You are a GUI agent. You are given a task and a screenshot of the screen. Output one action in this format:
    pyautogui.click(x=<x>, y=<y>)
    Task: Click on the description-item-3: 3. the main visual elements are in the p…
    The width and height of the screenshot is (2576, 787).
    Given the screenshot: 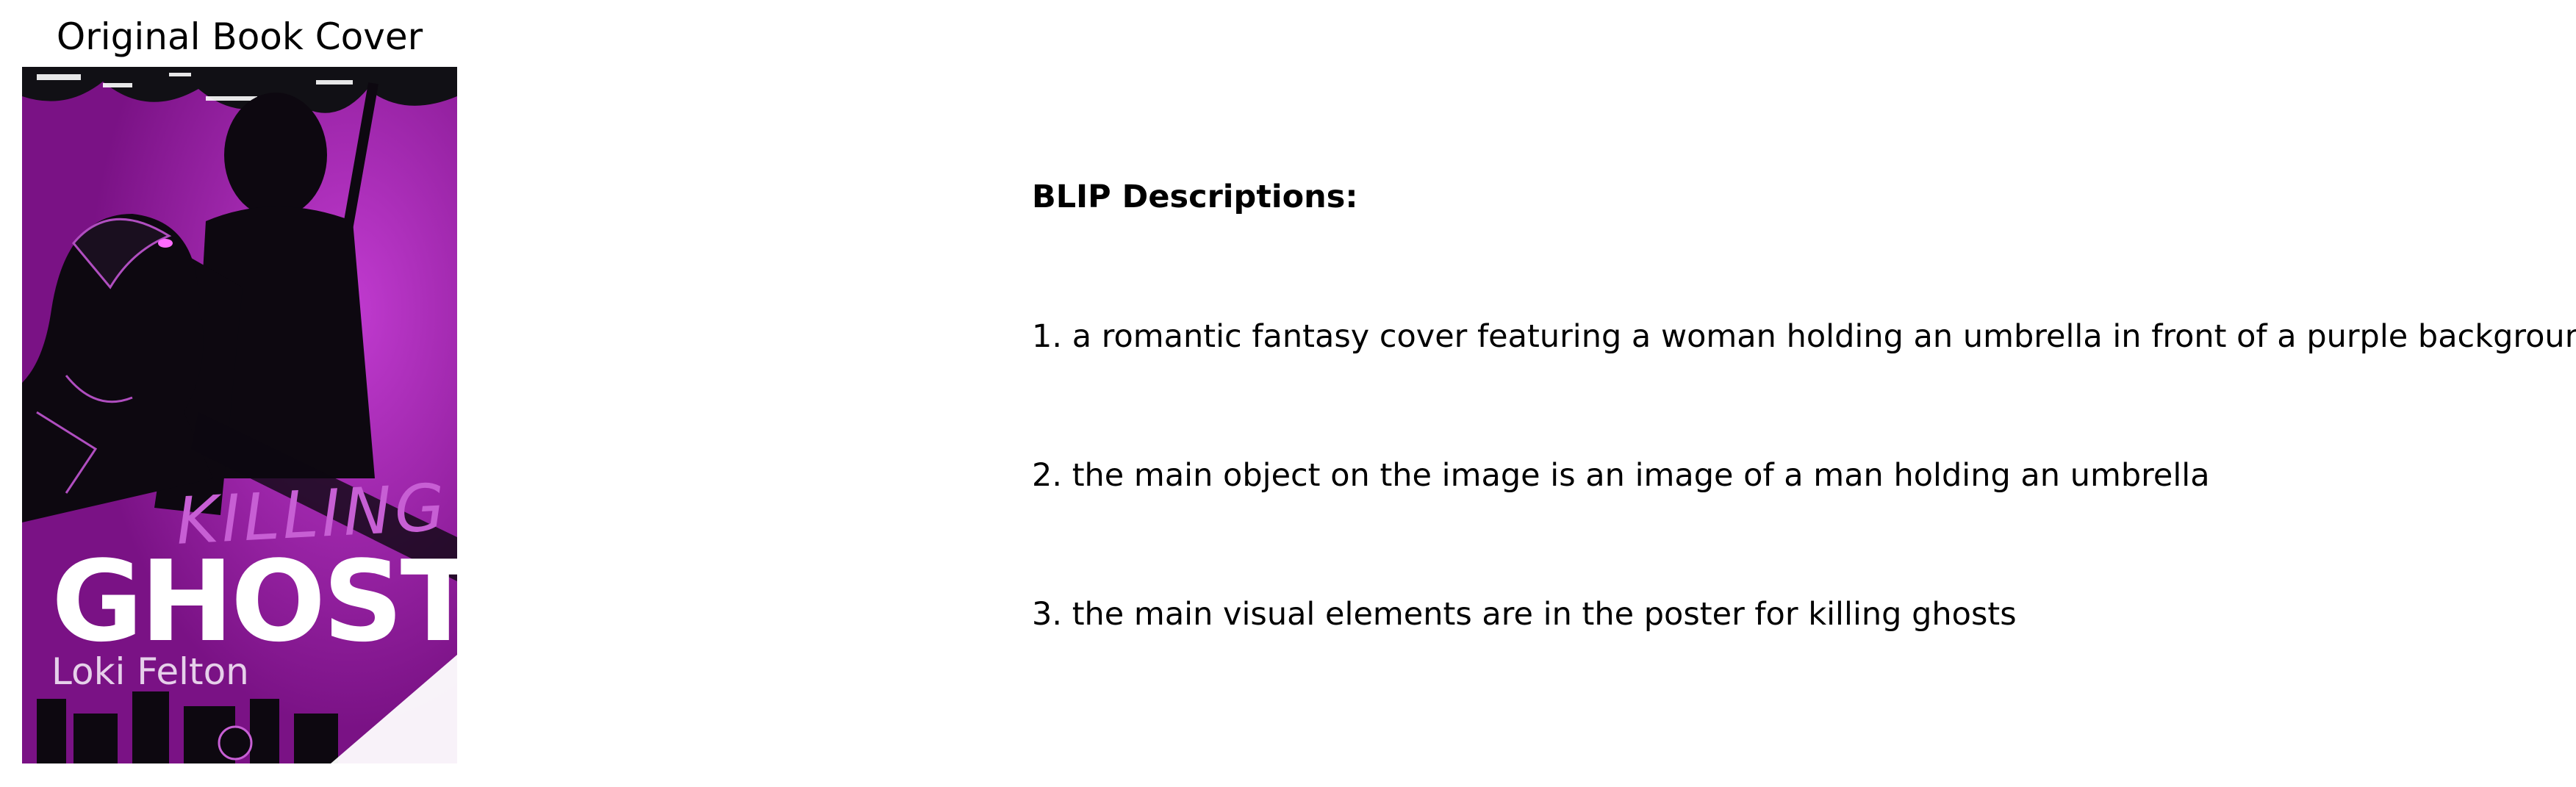 What is the action you would take?
    pyautogui.click(x=1524, y=615)
    